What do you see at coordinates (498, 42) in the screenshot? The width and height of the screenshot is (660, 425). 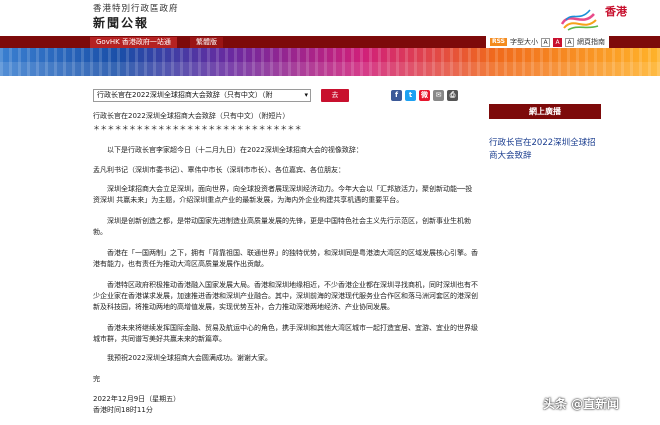 I see `rss-button: RSS` at bounding box center [498, 42].